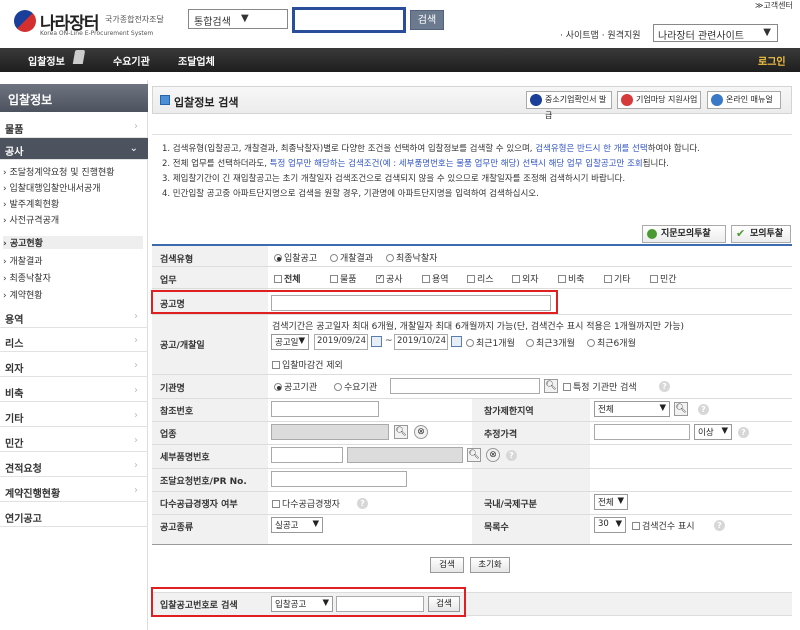  What do you see at coordinates (465, 386) in the screenshot?
I see `agency-input` at bounding box center [465, 386].